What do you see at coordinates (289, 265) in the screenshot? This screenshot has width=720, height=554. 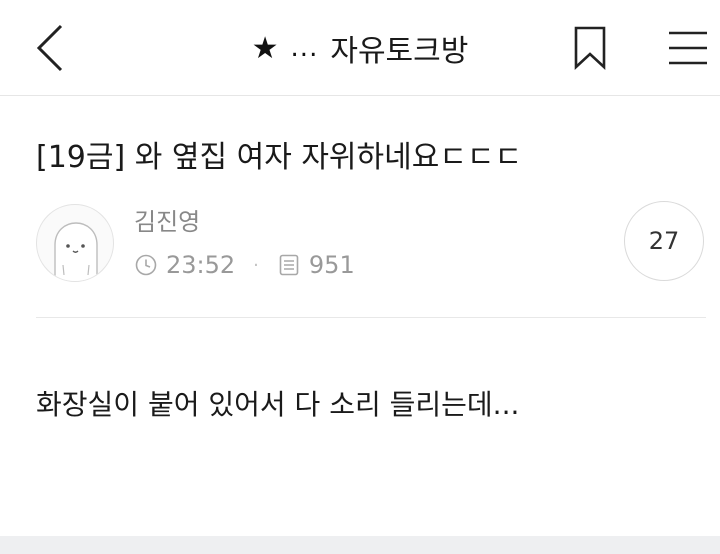 I see `document-icon` at bounding box center [289, 265].